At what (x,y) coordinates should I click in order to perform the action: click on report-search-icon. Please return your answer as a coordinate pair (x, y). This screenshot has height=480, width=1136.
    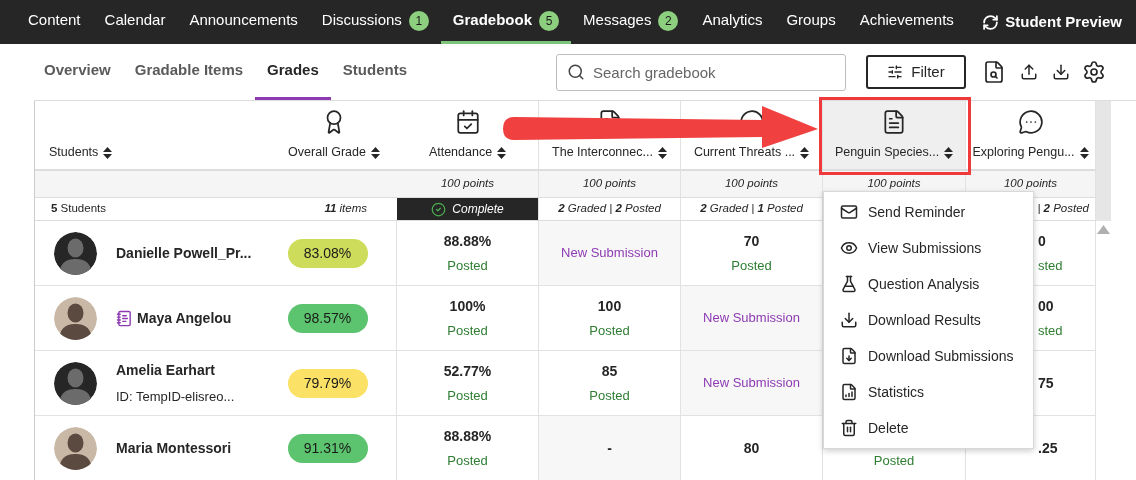
    Looking at the image, I should click on (994, 72).